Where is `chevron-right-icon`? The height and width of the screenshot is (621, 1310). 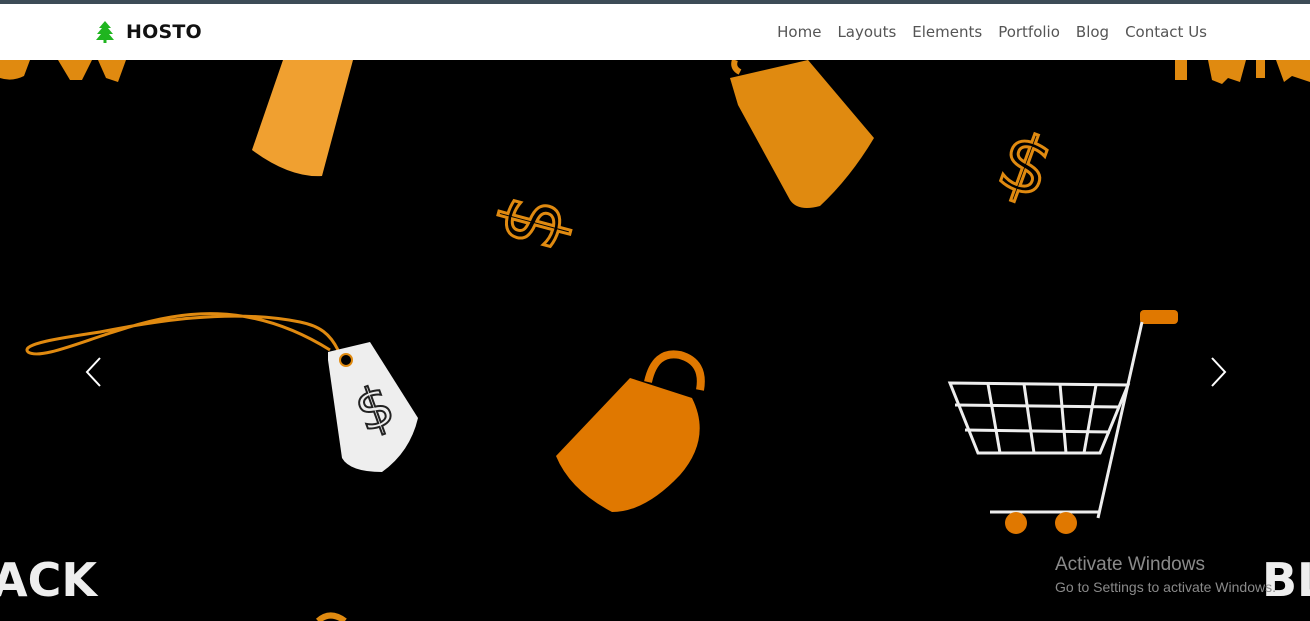
chevron-right-icon is located at coordinates (1219, 372).